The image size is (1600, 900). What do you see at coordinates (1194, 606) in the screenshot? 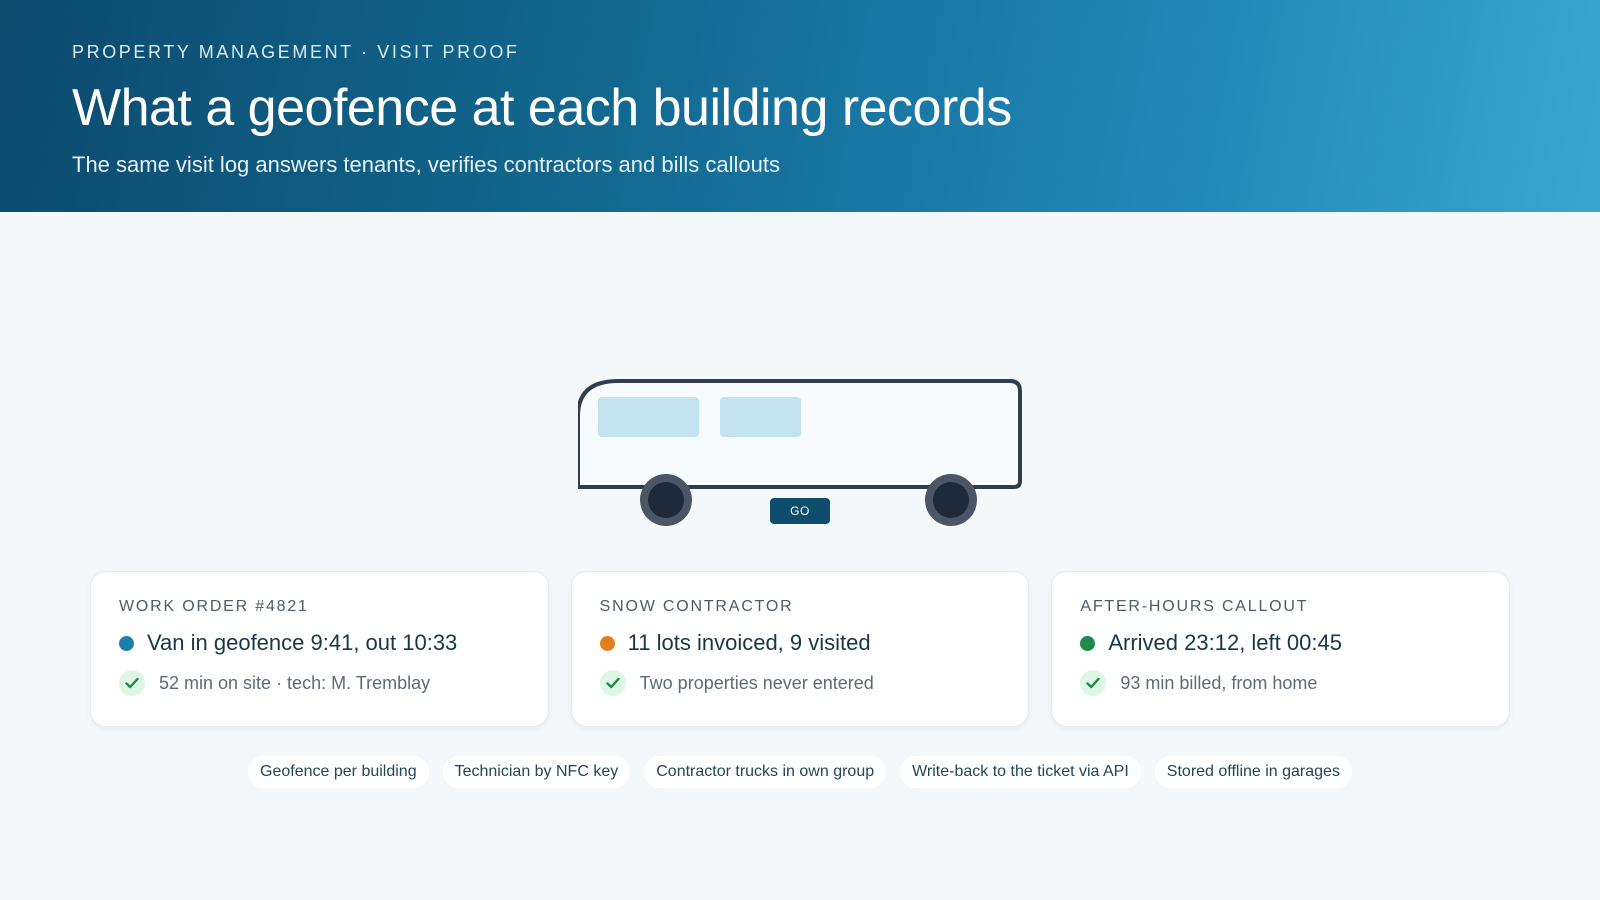
I see `card-kicker: AFTER-HOURS CALLOUT` at bounding box center [1194, 606].